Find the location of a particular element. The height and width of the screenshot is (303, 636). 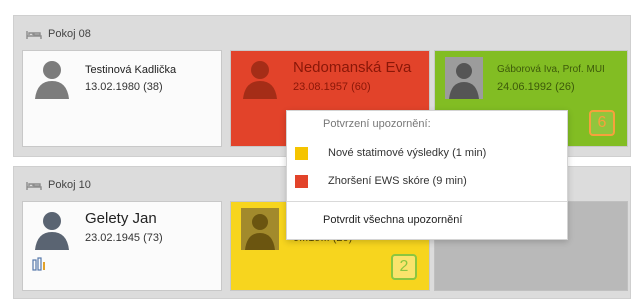

patient-card: Testinová Kadlička 13.02.1980 (38) is located at coordinates (122, 98).